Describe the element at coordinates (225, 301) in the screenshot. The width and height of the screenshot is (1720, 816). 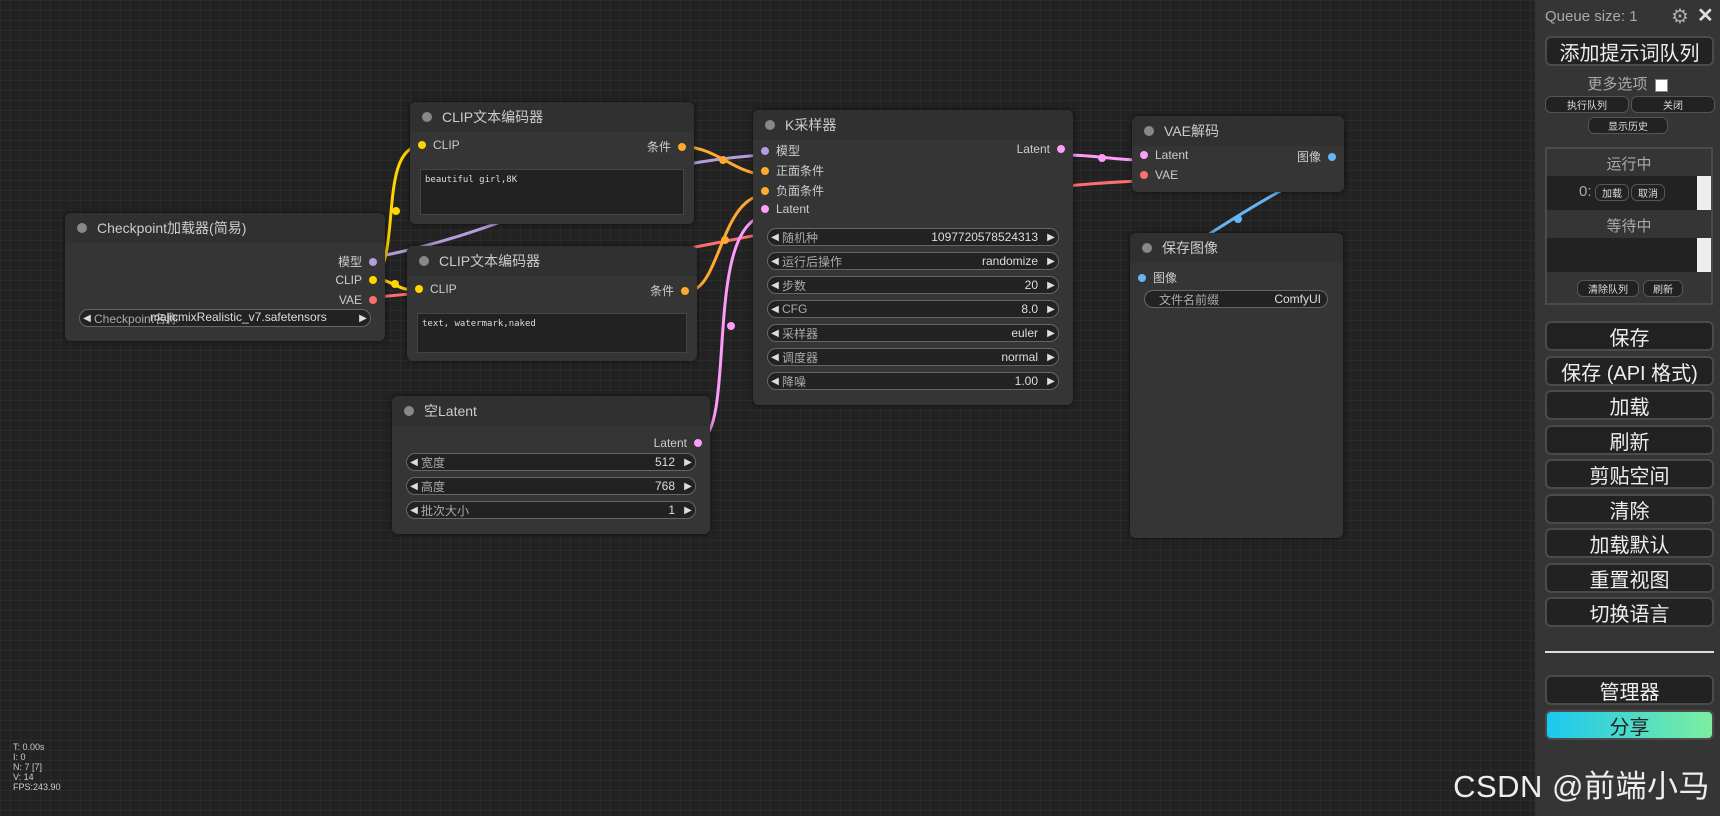
I see `output-slot-vae: VAE` at that location.